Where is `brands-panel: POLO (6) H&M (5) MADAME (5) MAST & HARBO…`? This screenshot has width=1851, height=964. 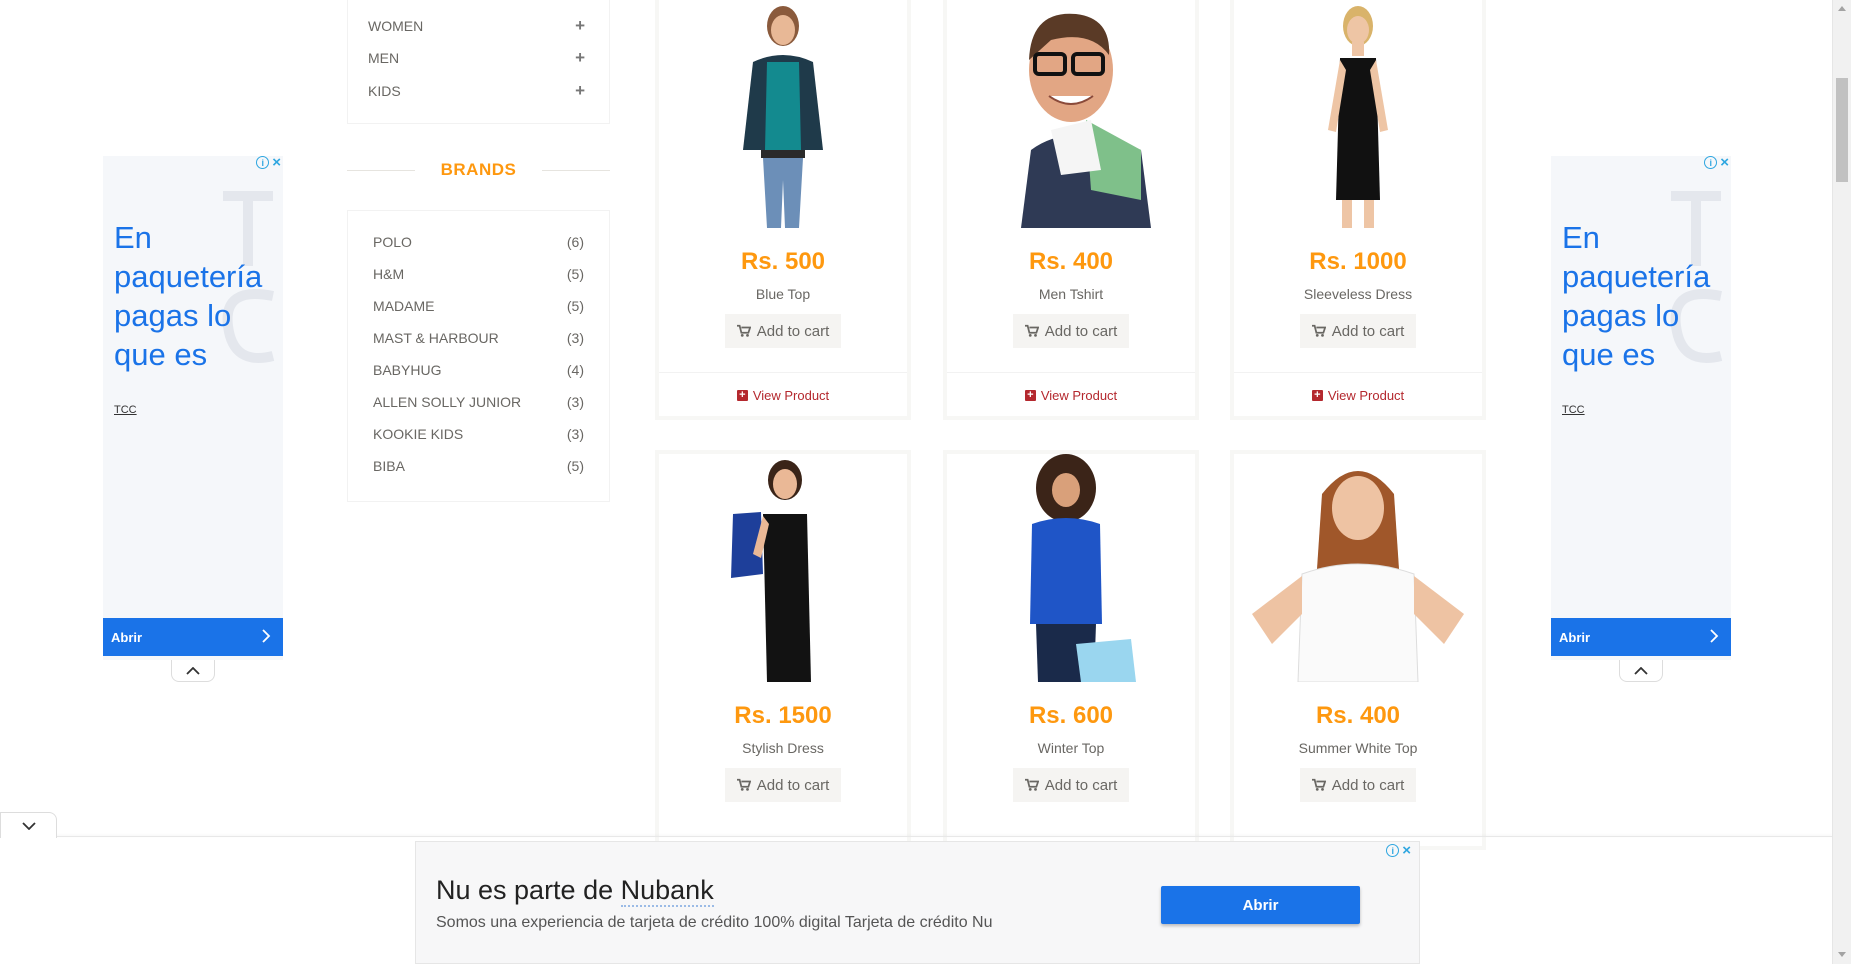 brands-panel: POLO (6) H&M (5) MADAME (5) MAST & HARBO… is located at coordinates (478, 356).